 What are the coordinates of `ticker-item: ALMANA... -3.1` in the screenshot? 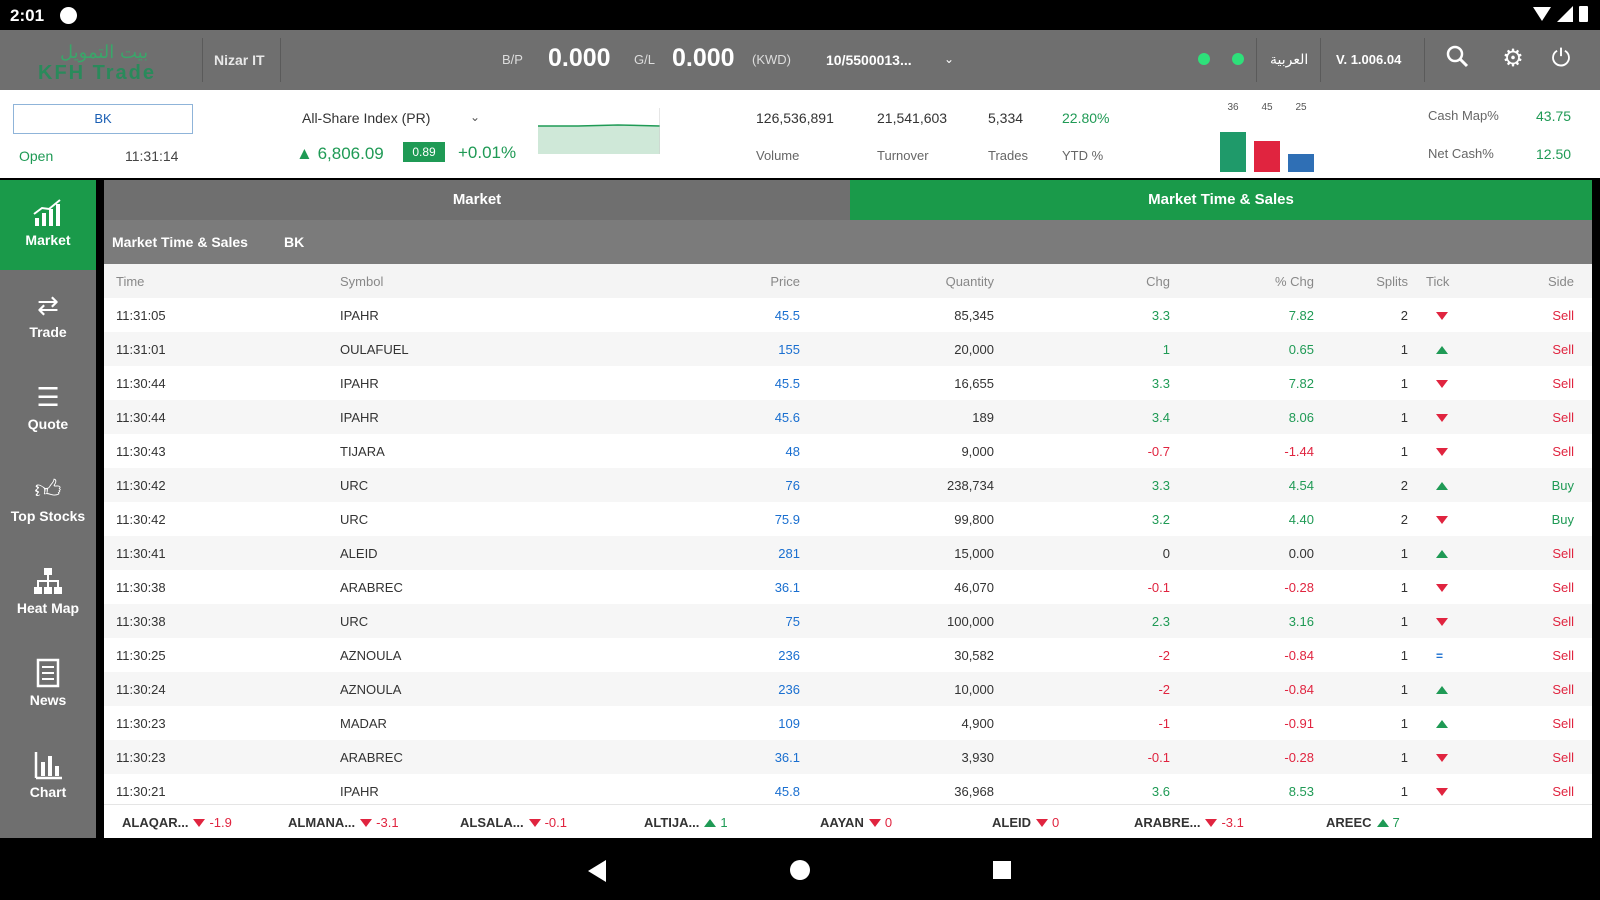 It's located at (343, 822).